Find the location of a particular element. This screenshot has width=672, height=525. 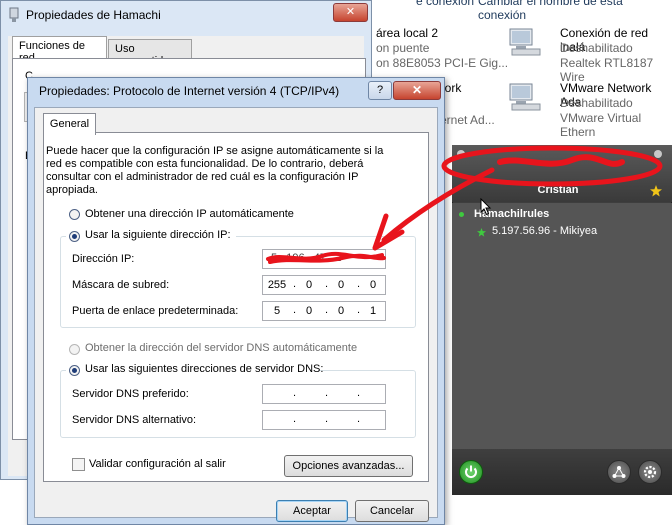

settings-button is located at coordinates (650, 472).